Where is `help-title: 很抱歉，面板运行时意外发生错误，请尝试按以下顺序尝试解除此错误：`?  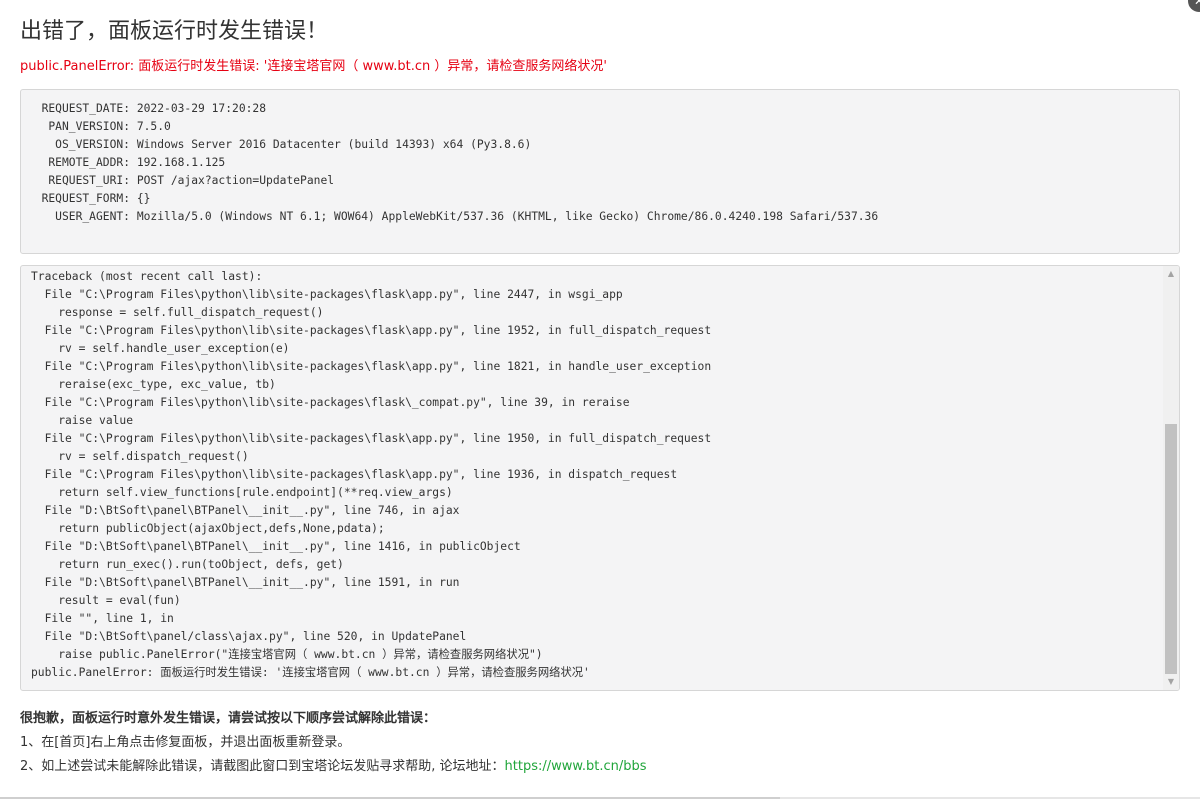
help-title: 很抱歉，面板运行时意外发生错误，请尝试按以下顺序尝试解除此错误： is located at coordinates (228, 718).